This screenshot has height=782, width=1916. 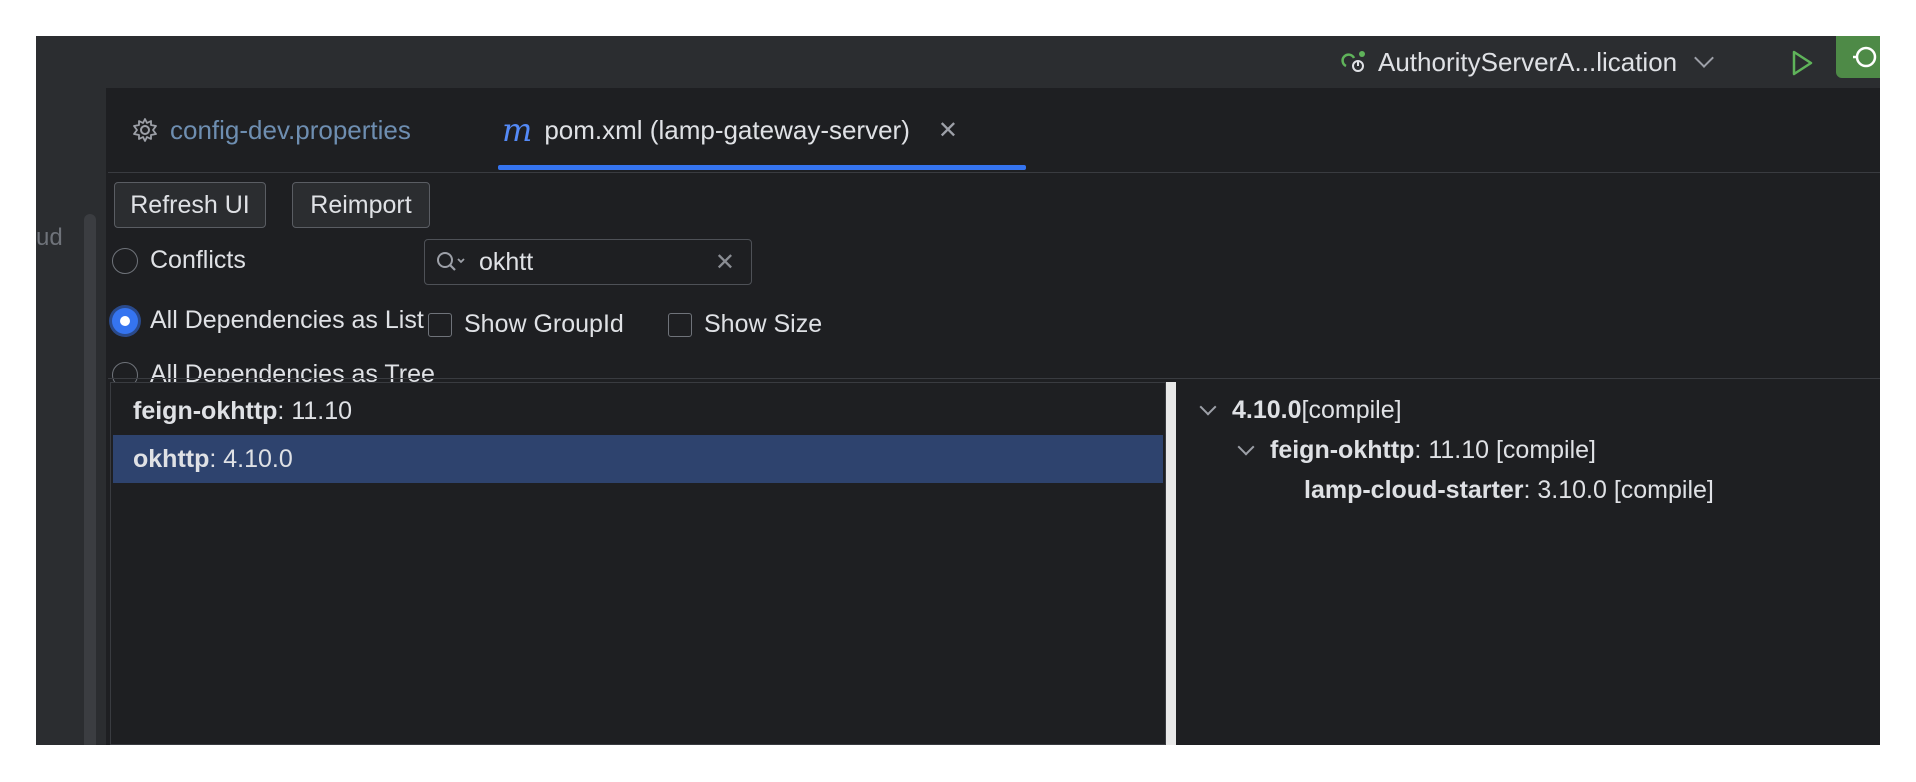 I want to click on dependency-version: : 4.10.0, so click(x=251, y=458).